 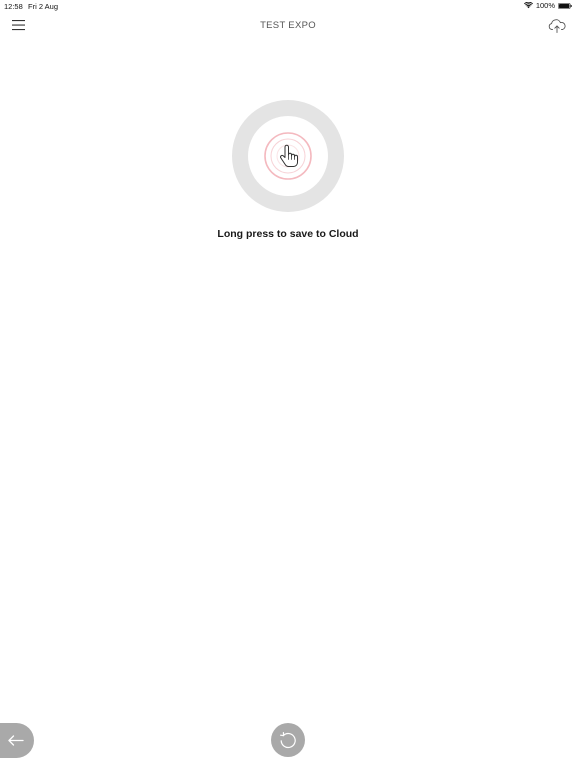 I want to click on page-title: TEST EXPO, so click(x=288, y=25).